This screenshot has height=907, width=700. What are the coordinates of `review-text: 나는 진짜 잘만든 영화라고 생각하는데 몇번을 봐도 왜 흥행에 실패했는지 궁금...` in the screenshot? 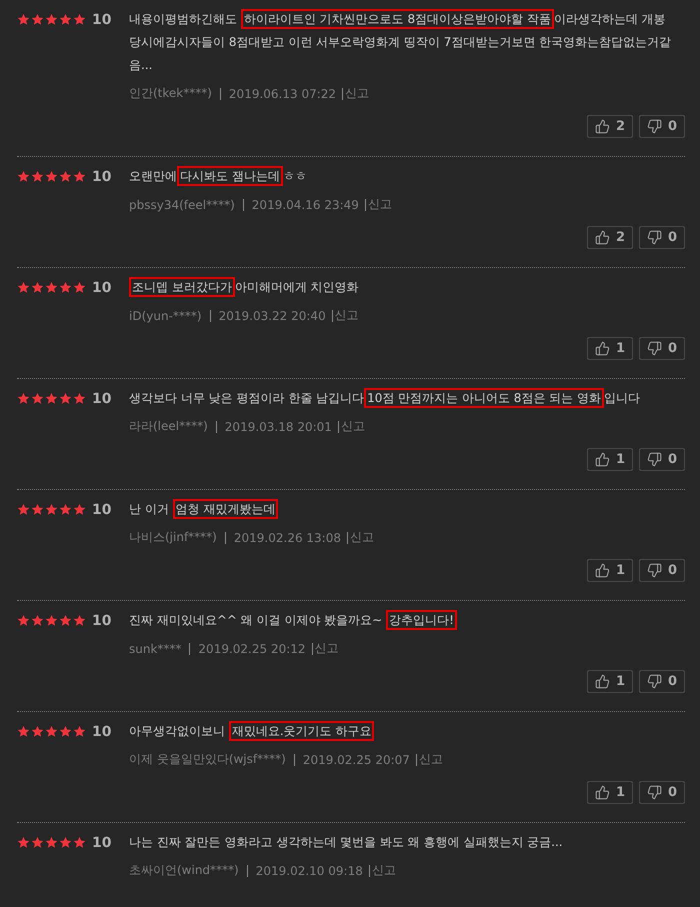 It's located at (346, 842).